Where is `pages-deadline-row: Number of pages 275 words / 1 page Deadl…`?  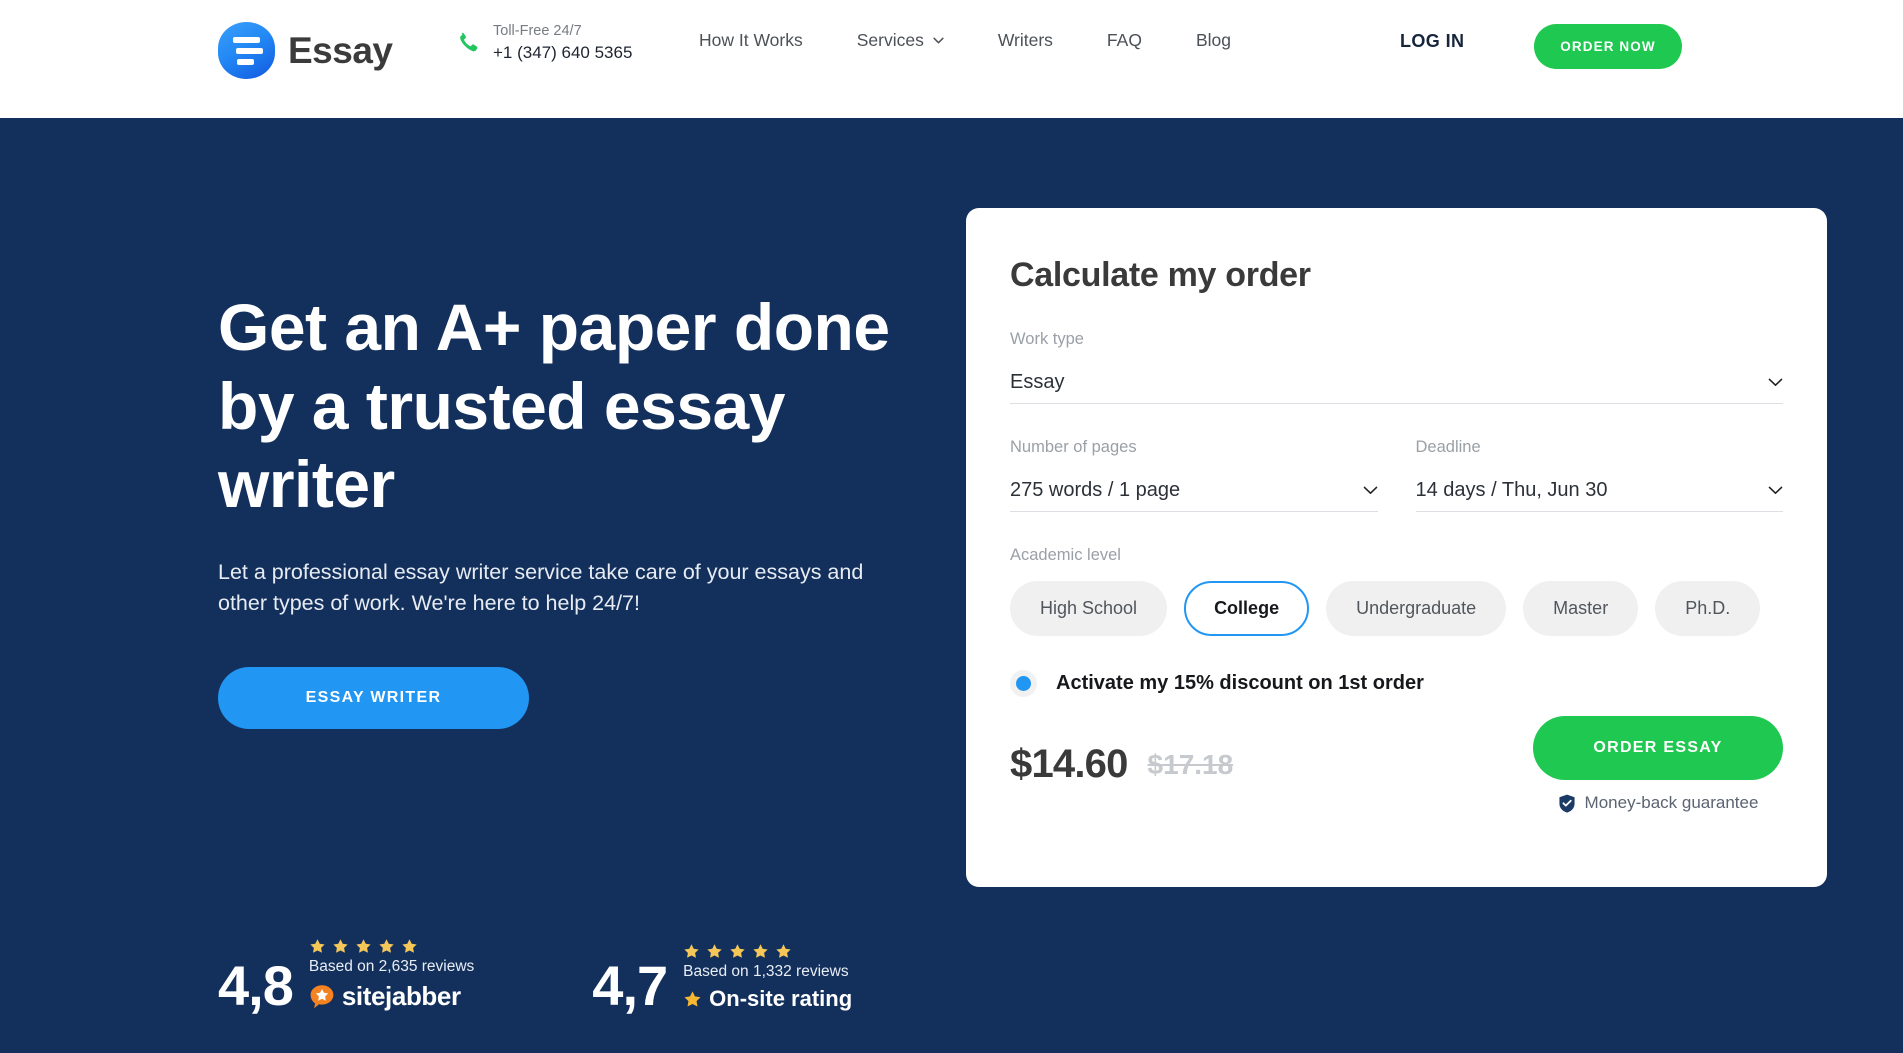 pages-deadline-row: Number of pages 275 words / 1 page Deadl… is located at coordinates (1396, 475).